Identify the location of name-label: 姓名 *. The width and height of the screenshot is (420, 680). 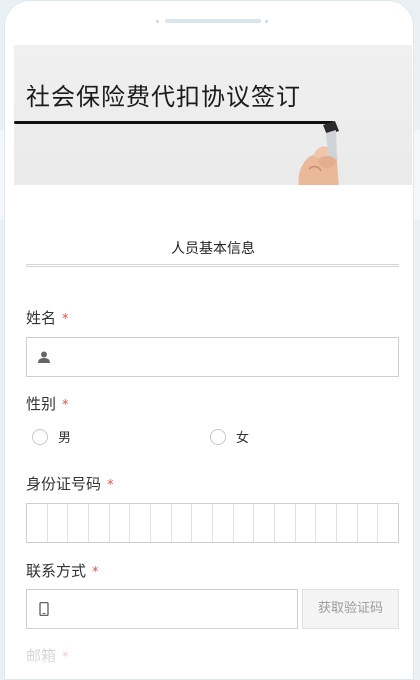
(47, 317).